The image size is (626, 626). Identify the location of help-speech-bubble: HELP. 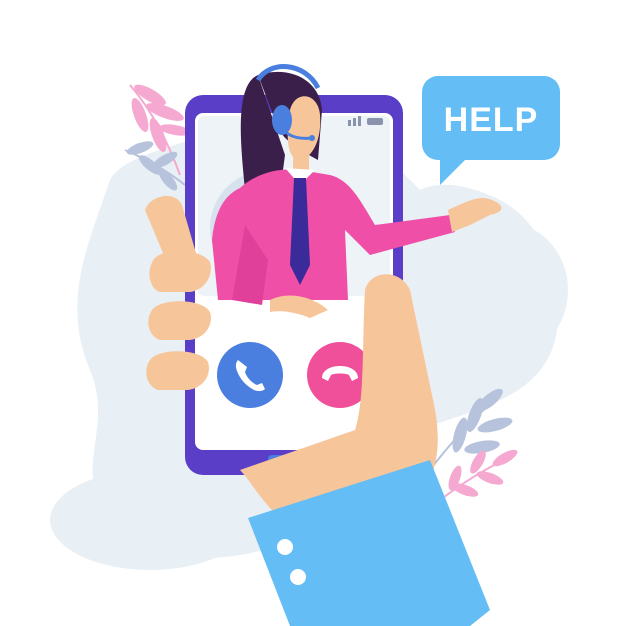
(491, 130).